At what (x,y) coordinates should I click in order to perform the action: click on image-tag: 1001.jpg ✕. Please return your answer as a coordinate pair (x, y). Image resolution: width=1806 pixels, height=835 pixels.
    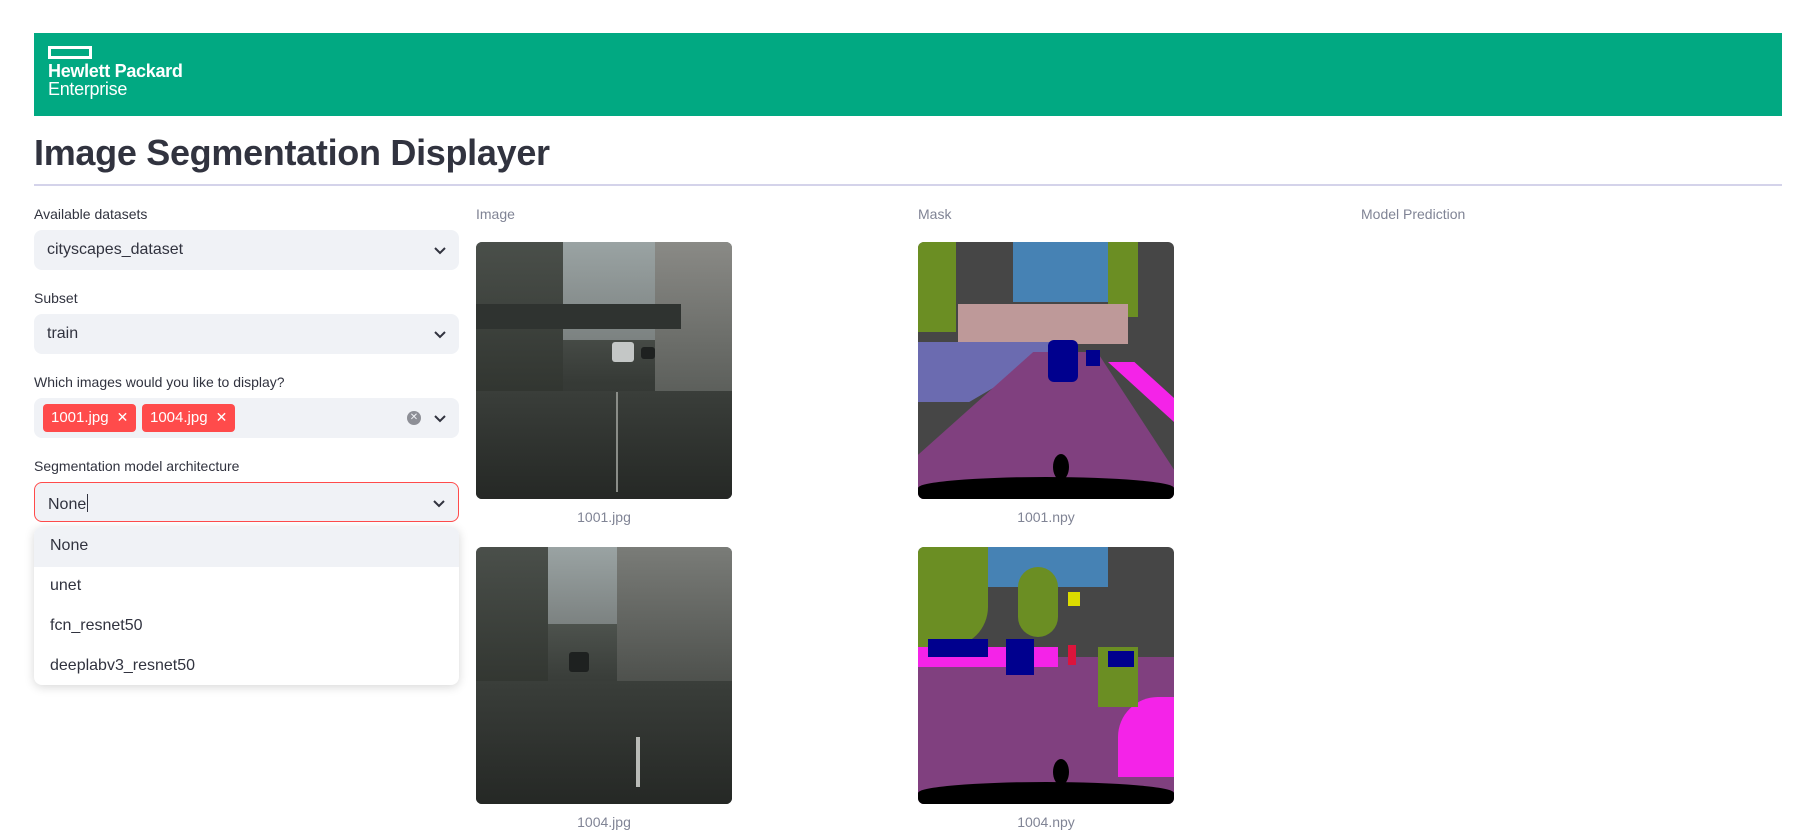
    Looking at the image, I should click on (90, 418).